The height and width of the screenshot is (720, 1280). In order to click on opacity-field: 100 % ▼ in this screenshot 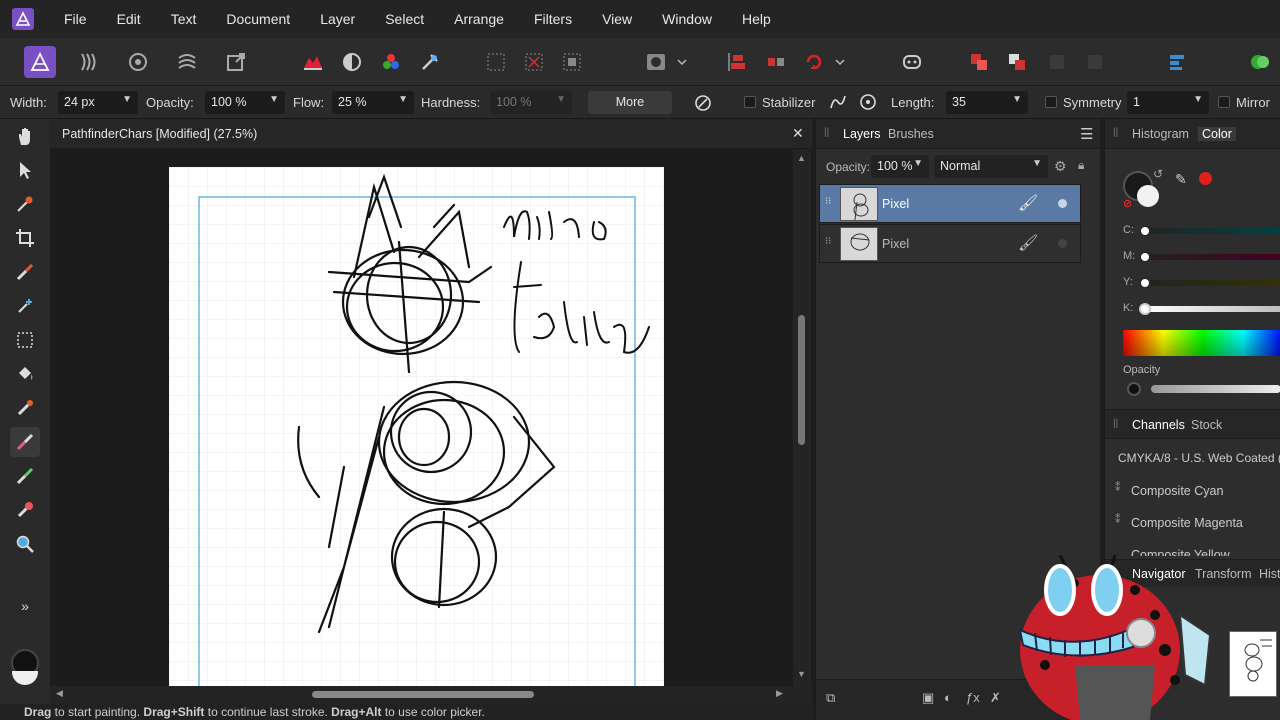, I will do `click(245, 102)`.